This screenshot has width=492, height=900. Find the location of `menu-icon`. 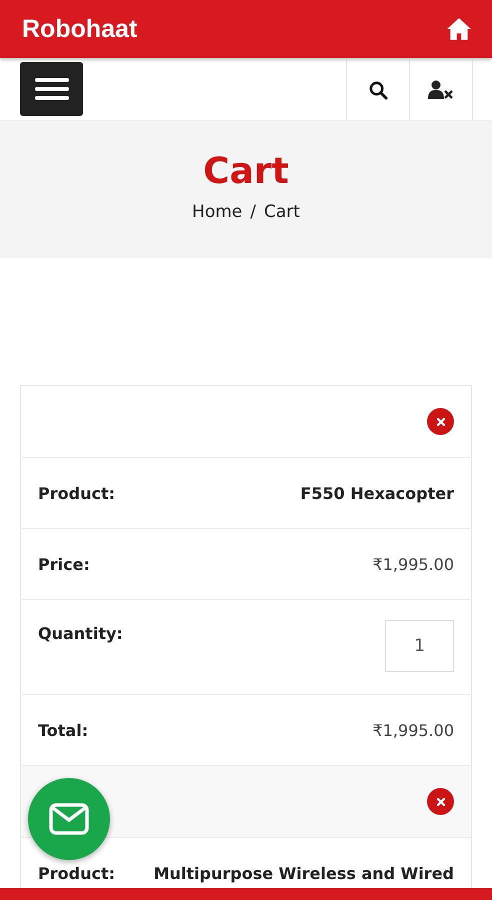

menu-icon is located at coordinates (52, 89).